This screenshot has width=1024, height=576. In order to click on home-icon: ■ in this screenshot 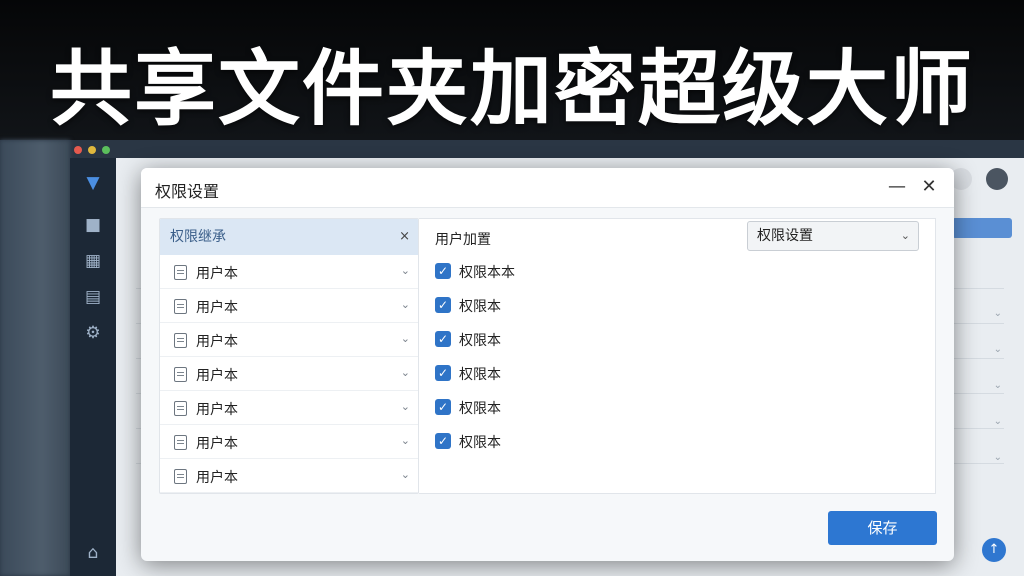, I will do `click(93, 225)`.